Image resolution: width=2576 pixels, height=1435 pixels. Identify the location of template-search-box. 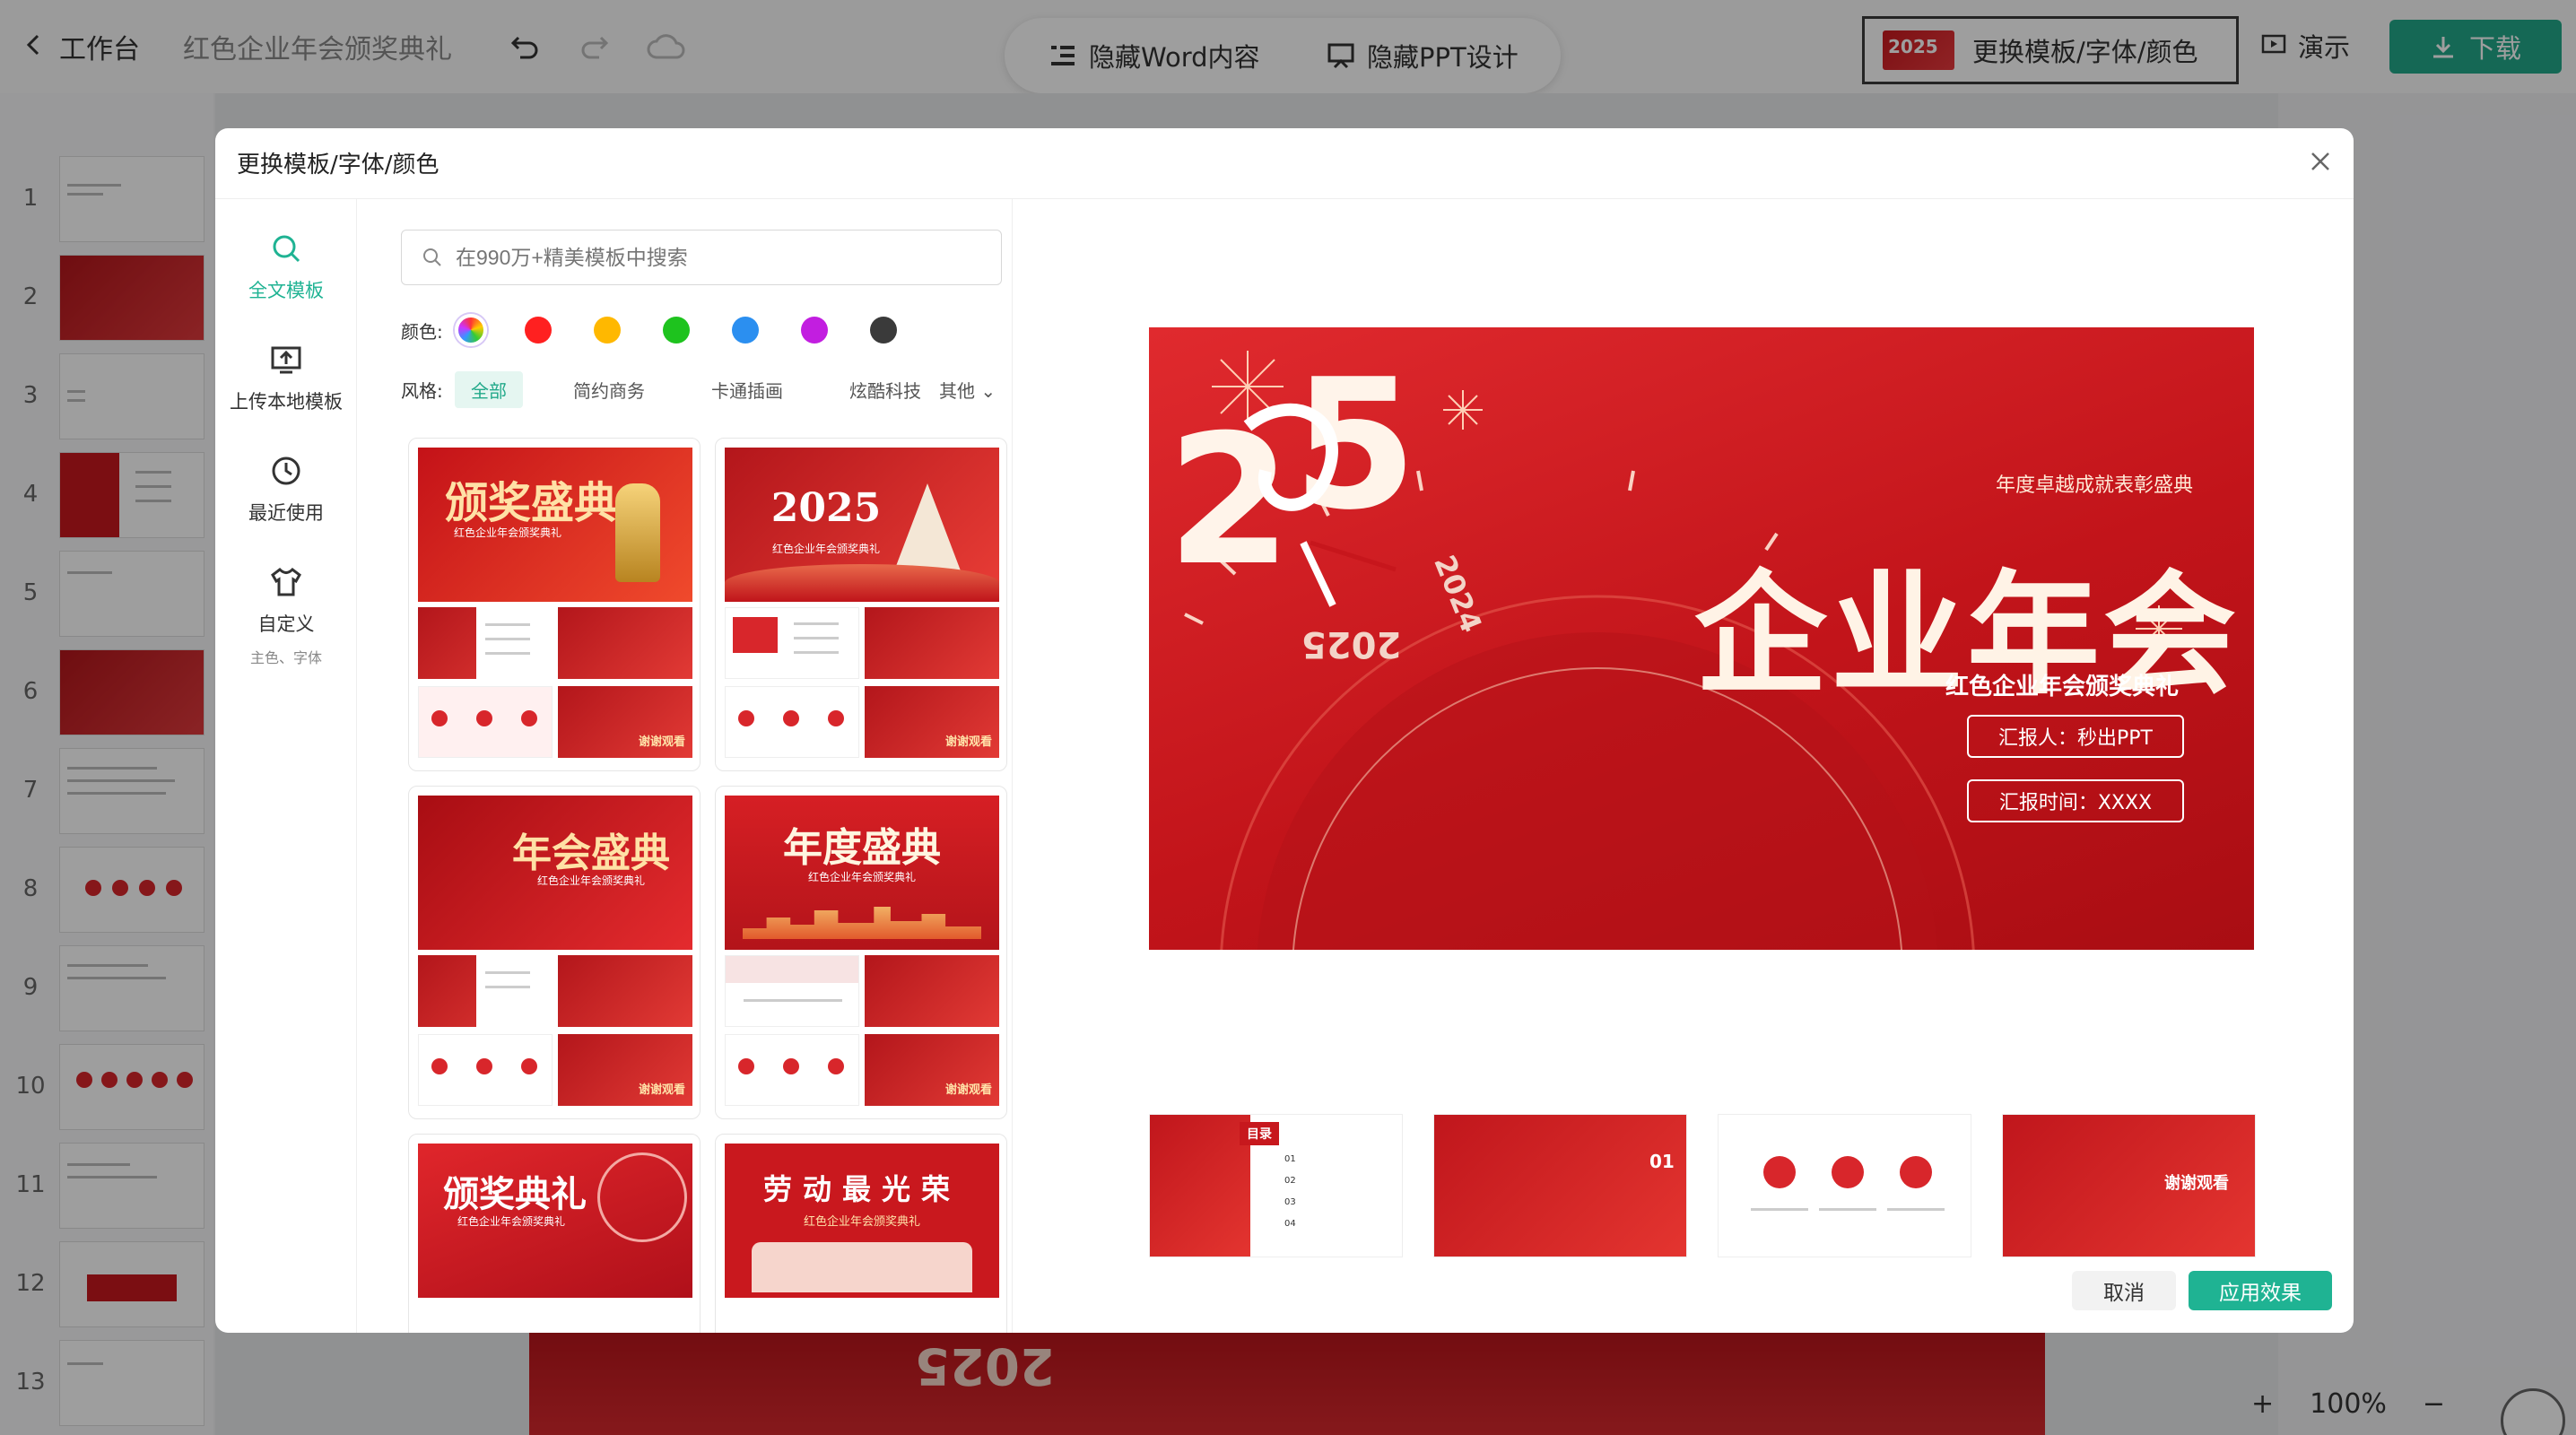
(701, 257).